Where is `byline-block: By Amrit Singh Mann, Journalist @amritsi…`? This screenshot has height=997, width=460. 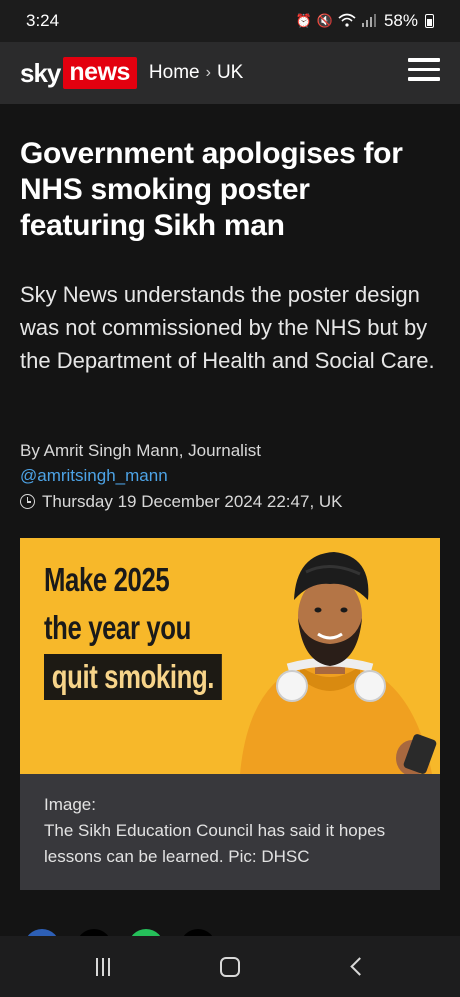
byline-block: By Amrit Singh Mann, Journalist @amritsi… is located at coordinates (230, 476).